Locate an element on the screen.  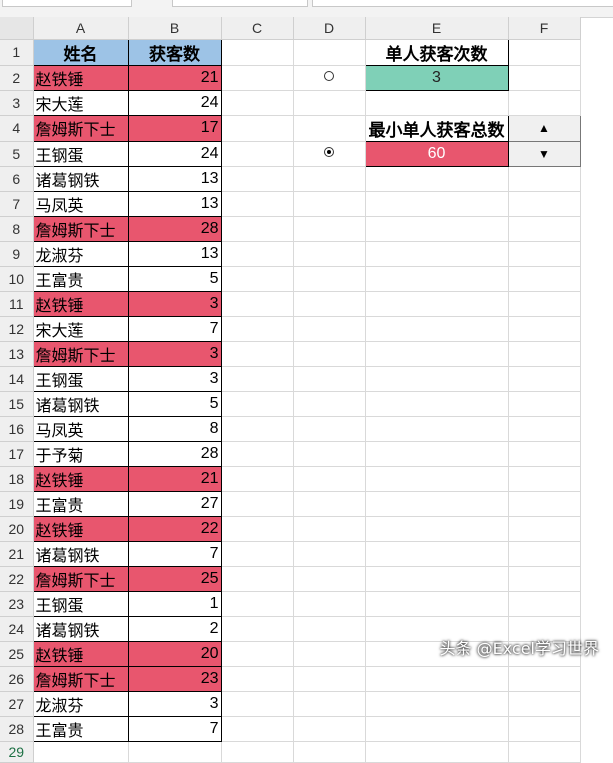
row-header: 29 is located at coordinates (17, 752).